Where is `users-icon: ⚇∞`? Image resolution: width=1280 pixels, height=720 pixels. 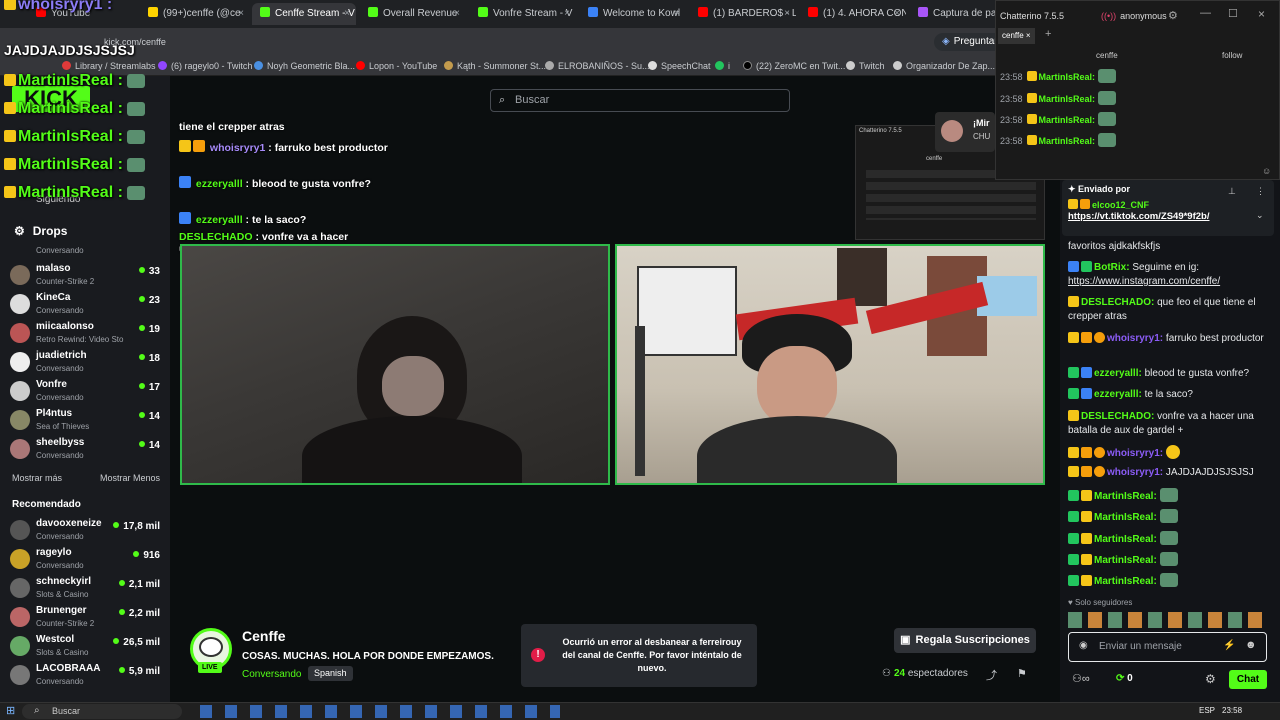
users-icon: ⚇∞ is located at coordinates (1081, 678).